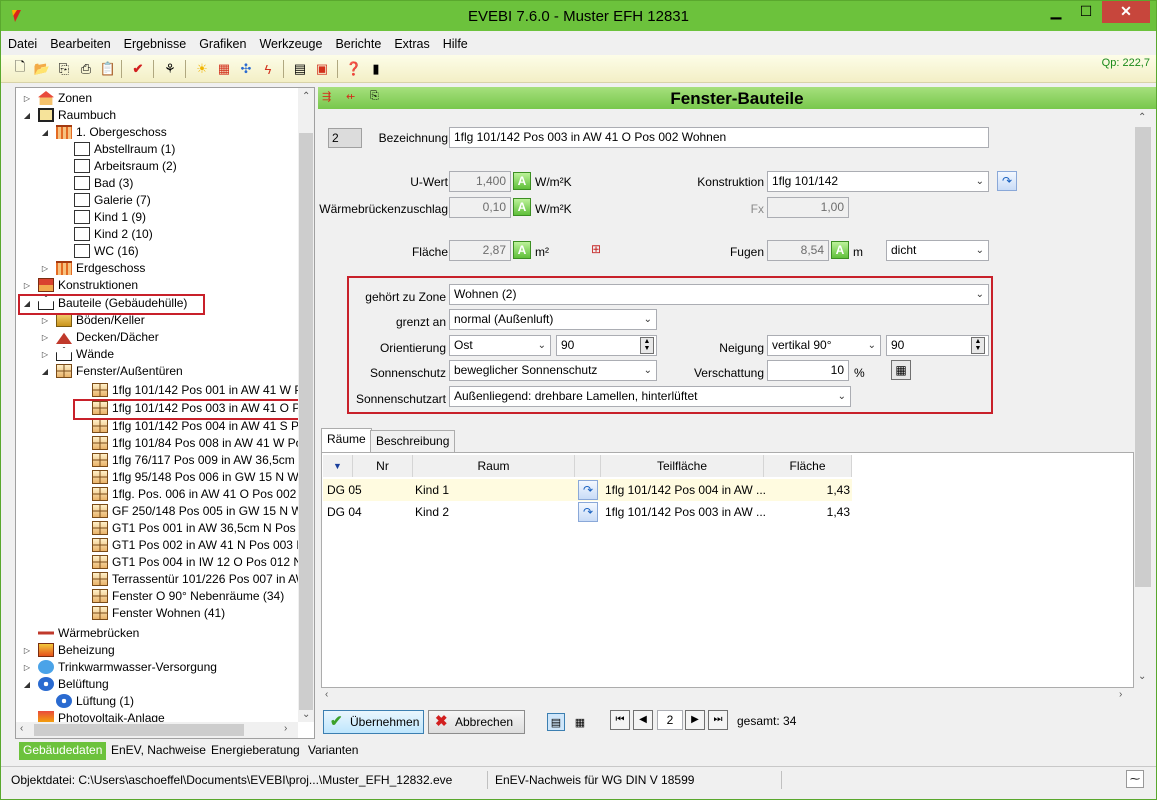 Image resolution: width=1157 pixels, height=800 pixels. I want to click on open-folder-icon: 📂, so click(42, 69).